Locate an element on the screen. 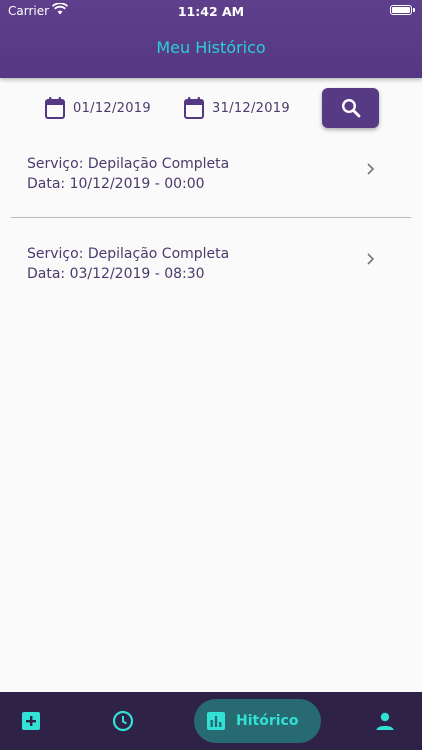 Image resolution: width=422 pixels, height=750 pixels. clock-icon is located at coordinates (123, 721).